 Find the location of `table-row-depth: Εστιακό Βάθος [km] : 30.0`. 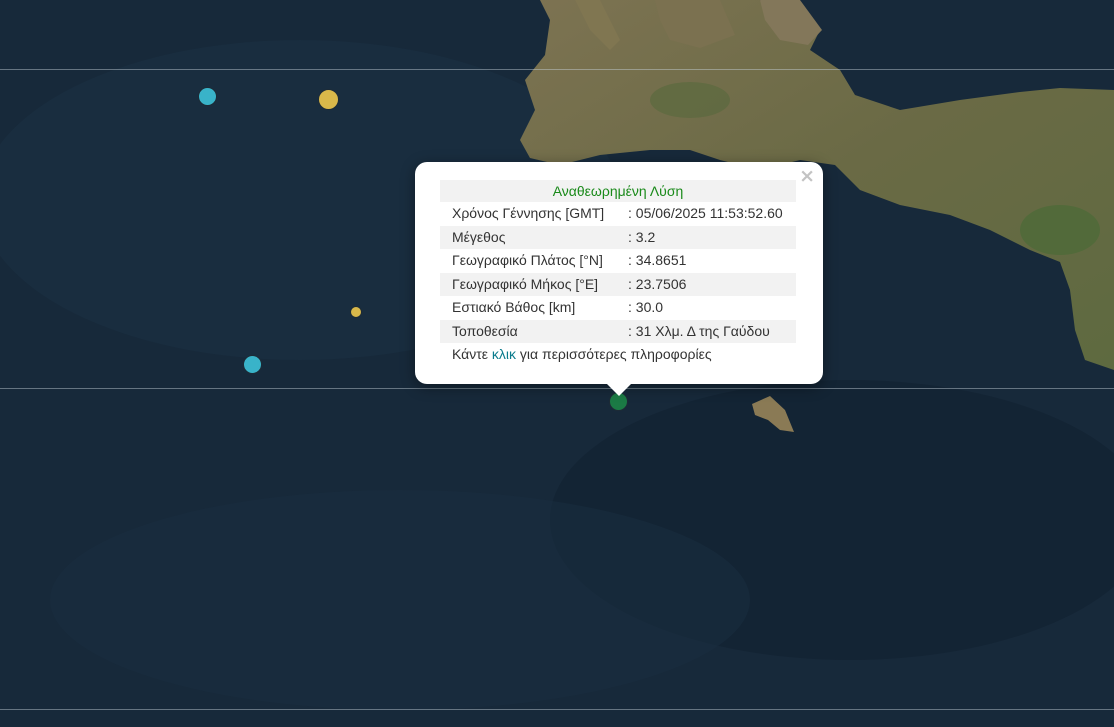

table-row-depth: Εστιακό Βάθος [km] : 30.0 is located at coordinates (618, 308).